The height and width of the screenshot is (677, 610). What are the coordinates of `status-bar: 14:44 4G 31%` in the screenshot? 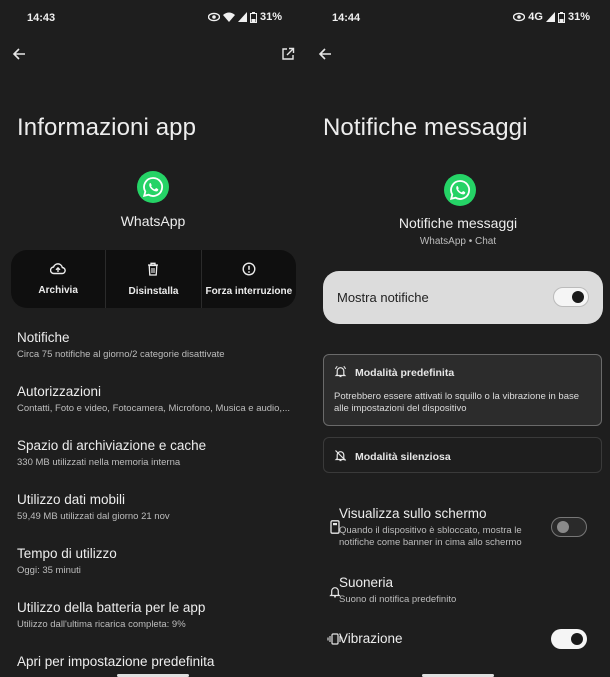 It's located at (458, 18).